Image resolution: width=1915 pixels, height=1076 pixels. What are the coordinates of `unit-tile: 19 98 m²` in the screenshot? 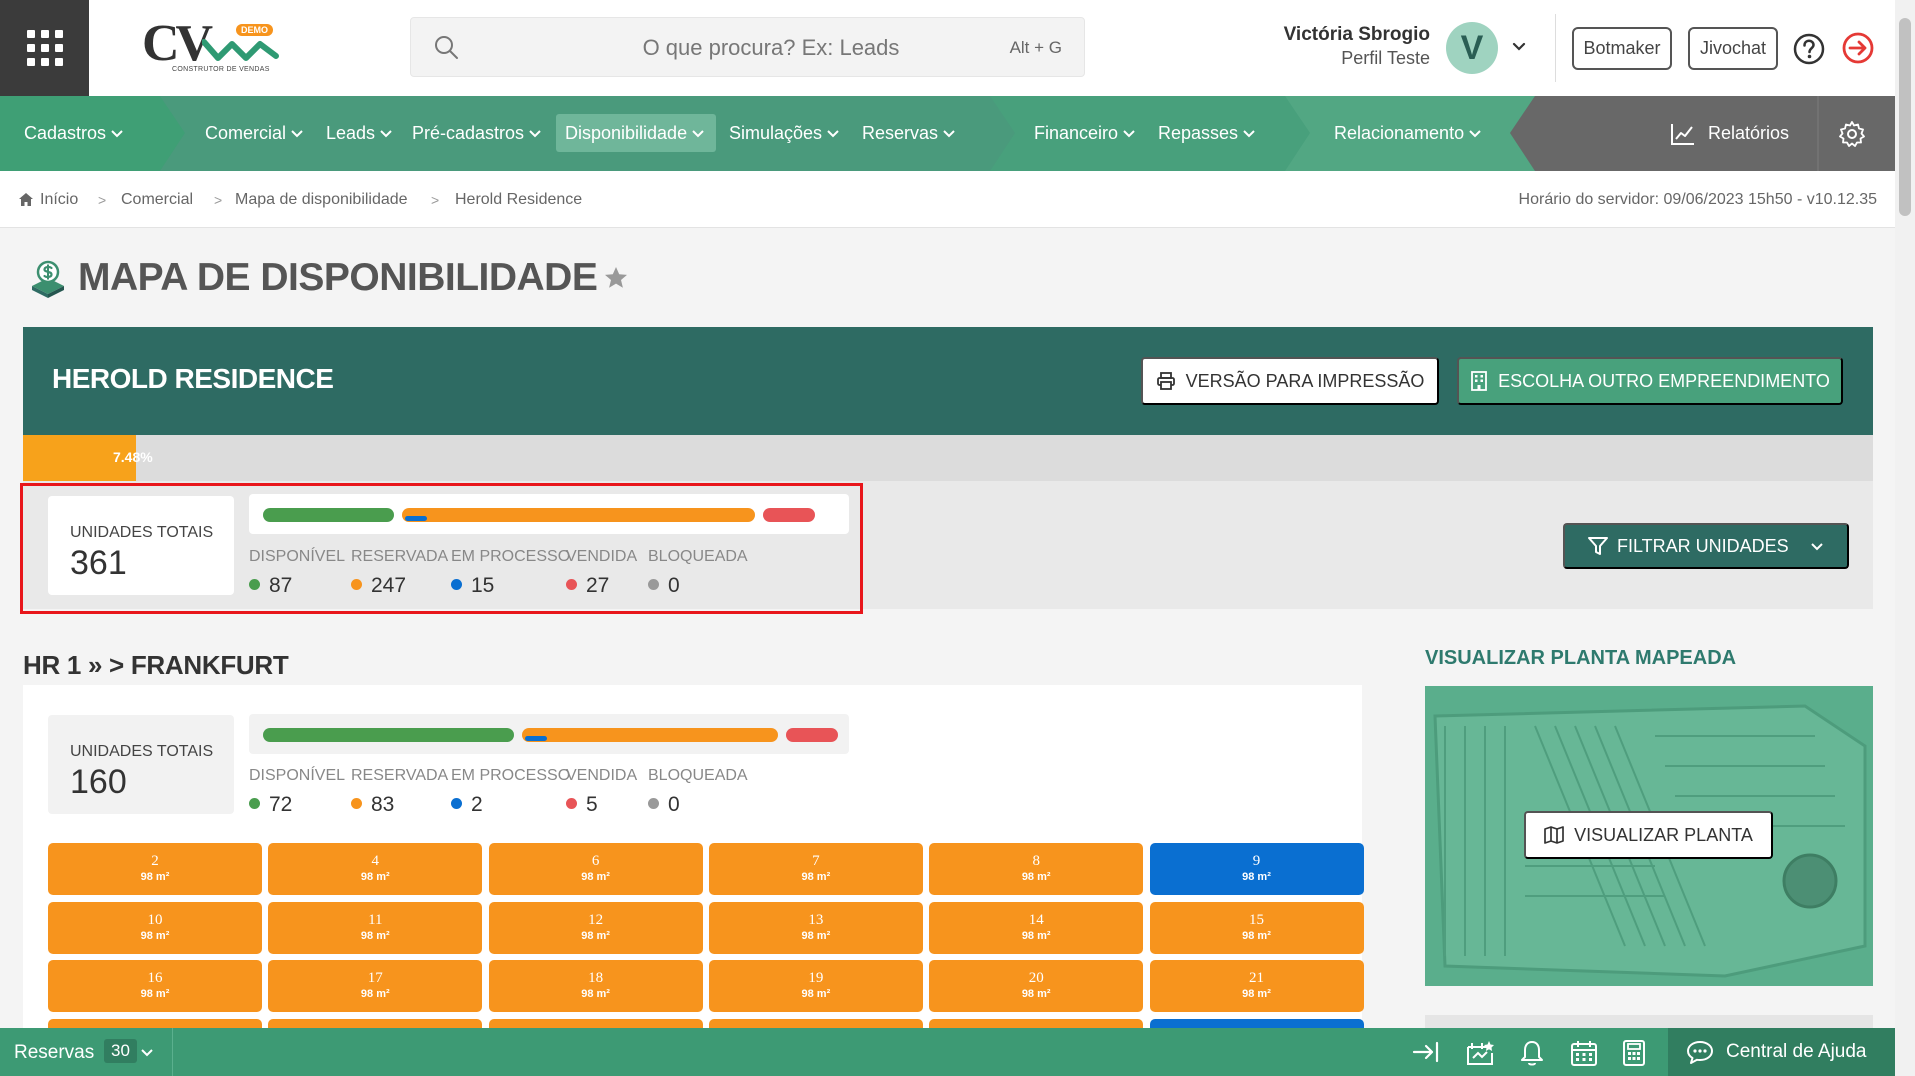 It's located at (815, 986).